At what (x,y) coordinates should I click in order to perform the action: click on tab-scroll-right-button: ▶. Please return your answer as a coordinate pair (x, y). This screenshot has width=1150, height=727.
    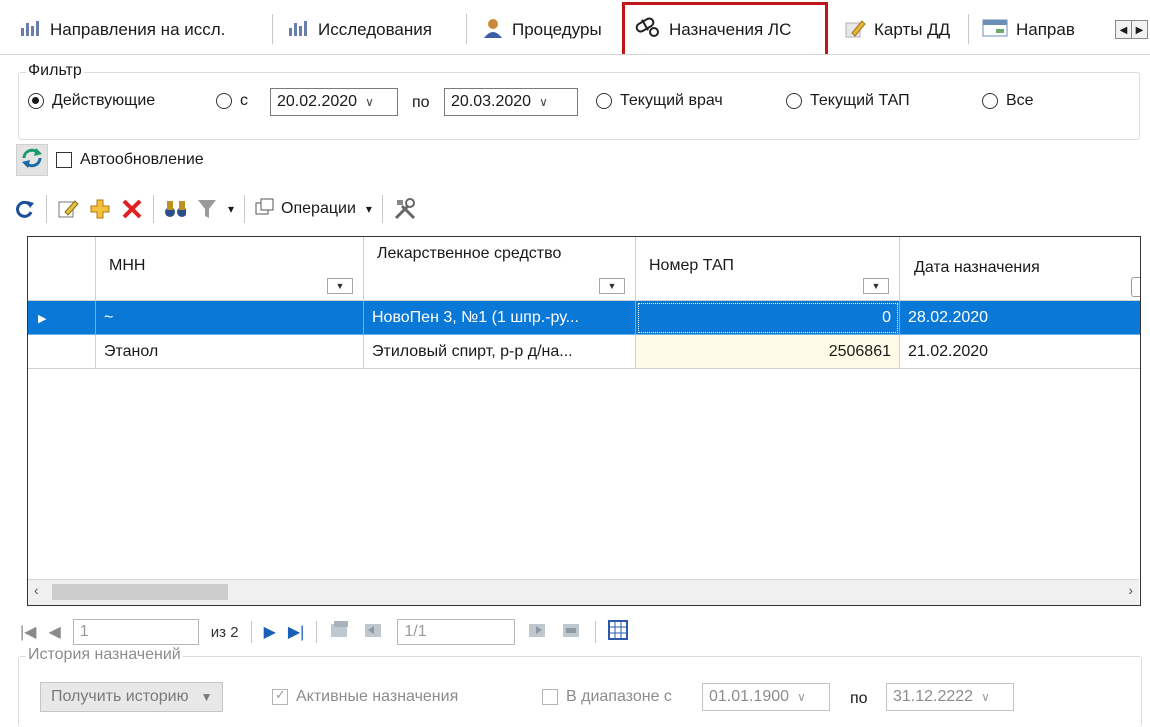
    Looking at the image, I should click on (1139, 29).